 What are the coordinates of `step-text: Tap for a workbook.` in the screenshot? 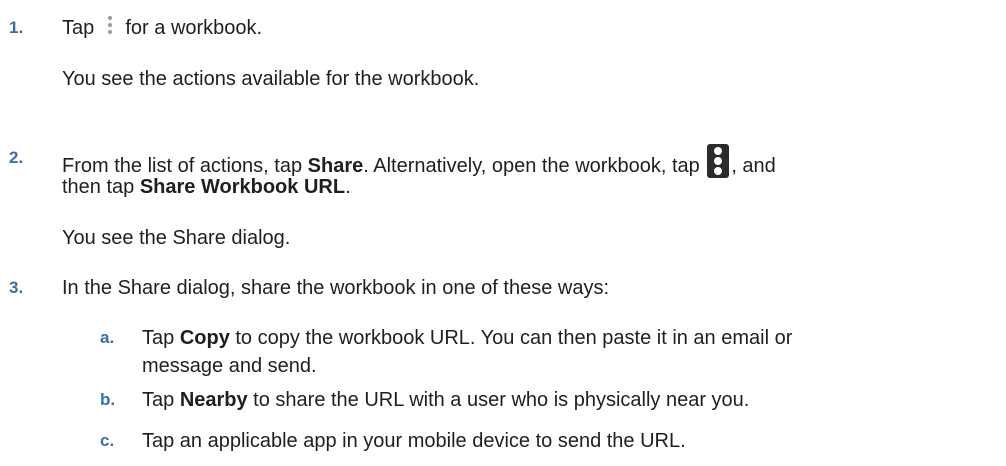 It's located at (522, 28).